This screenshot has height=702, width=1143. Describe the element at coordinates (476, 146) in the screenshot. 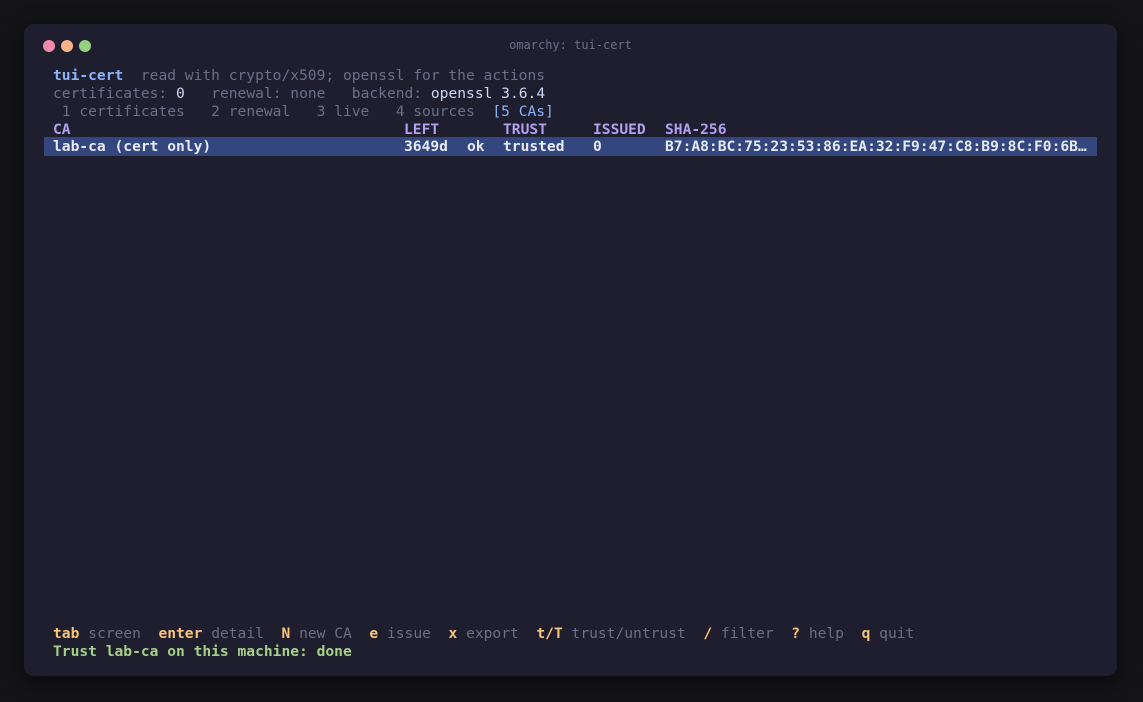

I see `cell-left-status: ok` at that location.